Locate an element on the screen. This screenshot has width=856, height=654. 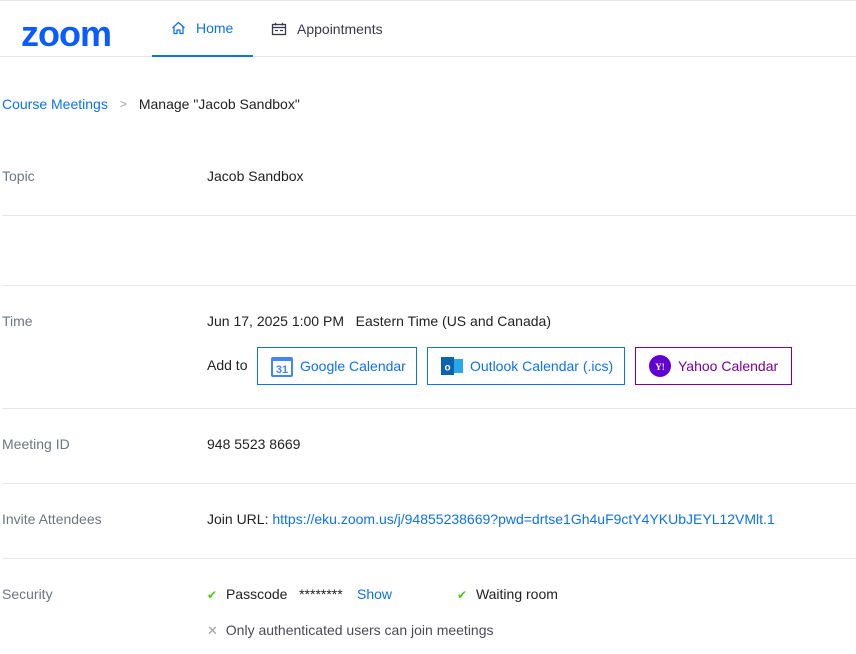
calendar-icon is located at coordinates (279, 29).